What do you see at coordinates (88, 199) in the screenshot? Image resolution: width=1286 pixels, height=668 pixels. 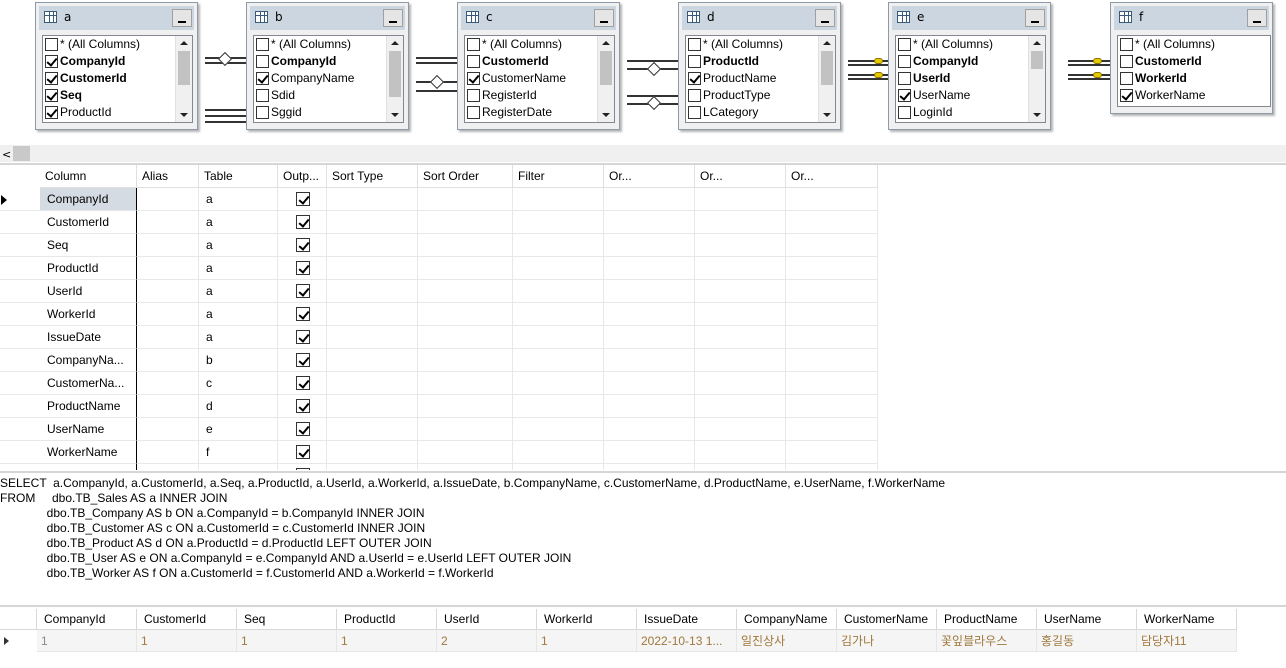 I see `column-cell: CompanyId` at bounding box center [88, 199].